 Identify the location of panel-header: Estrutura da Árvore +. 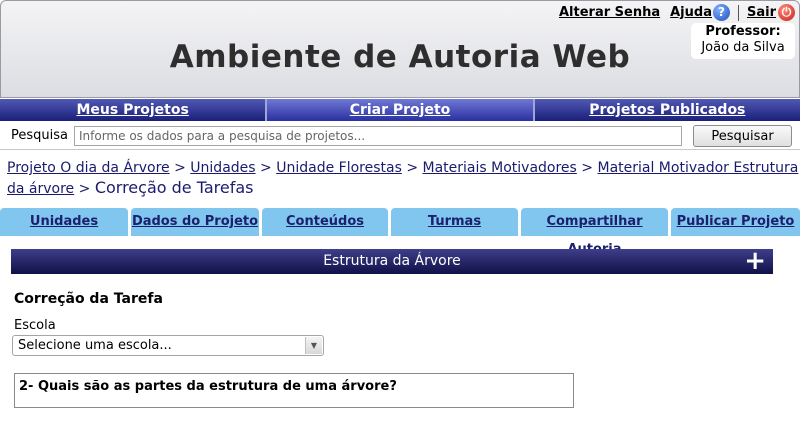
(392, 261).